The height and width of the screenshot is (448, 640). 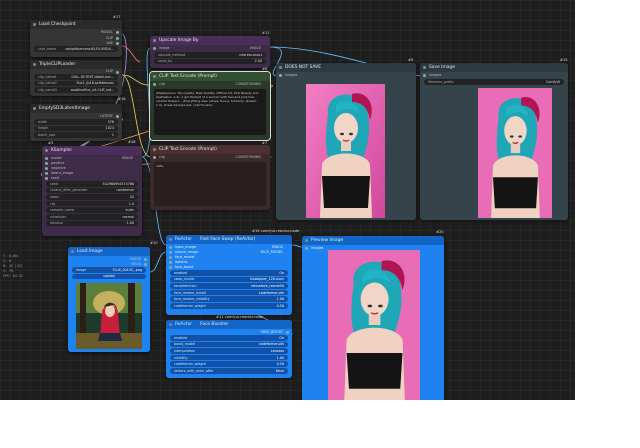 I want to click on seed-widget: seed 542988994374766, so click(x=92, y=184).